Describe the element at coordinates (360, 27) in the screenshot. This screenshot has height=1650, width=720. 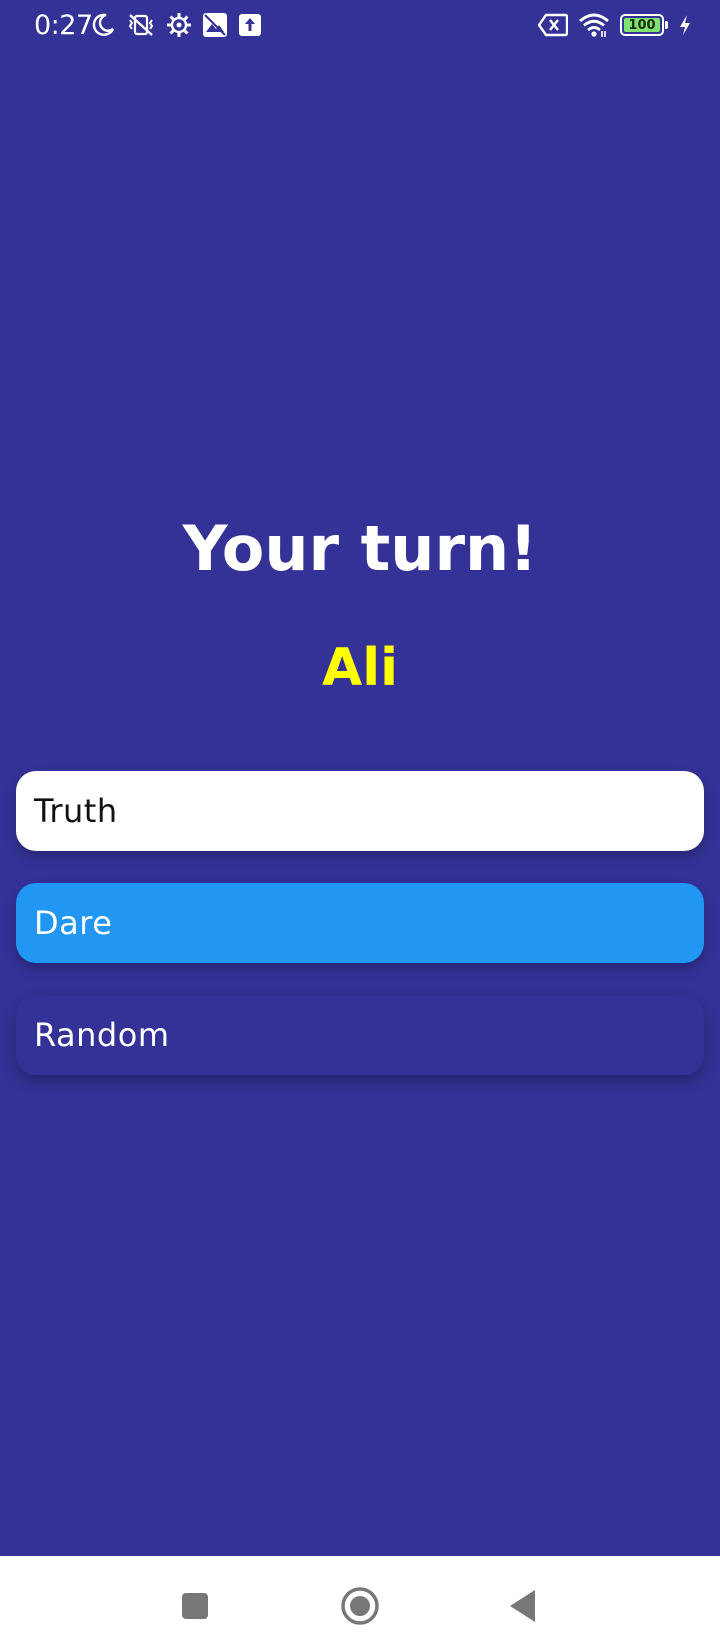
I see `status-bar: 0:27 100` at that location.